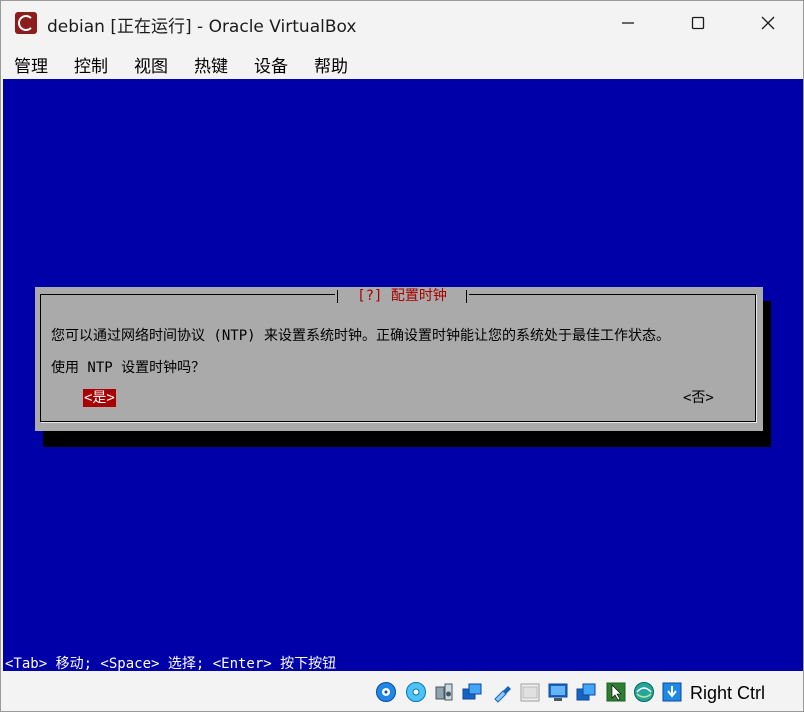 Image resolution: width=804 pixels, height=712 pixels. What do you see at coordinates (31, 64) in the screenshot?
I see `menu-manage: 管理` at bounding box center [31, 64].